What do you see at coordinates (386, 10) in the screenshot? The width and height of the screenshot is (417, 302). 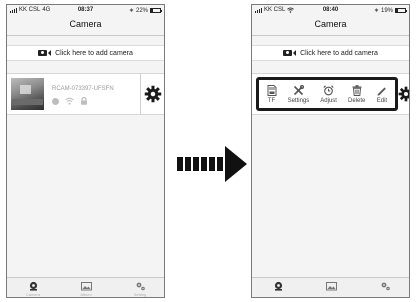 I see `battery-percent: 19%` at bounding box center [386, 10].